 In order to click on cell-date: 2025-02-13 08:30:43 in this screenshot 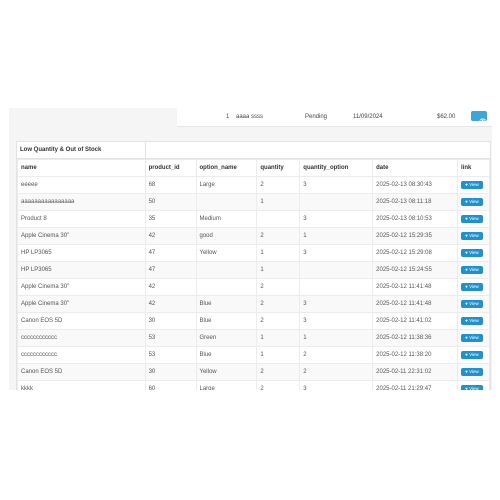, I will do `click(415, 185)`.